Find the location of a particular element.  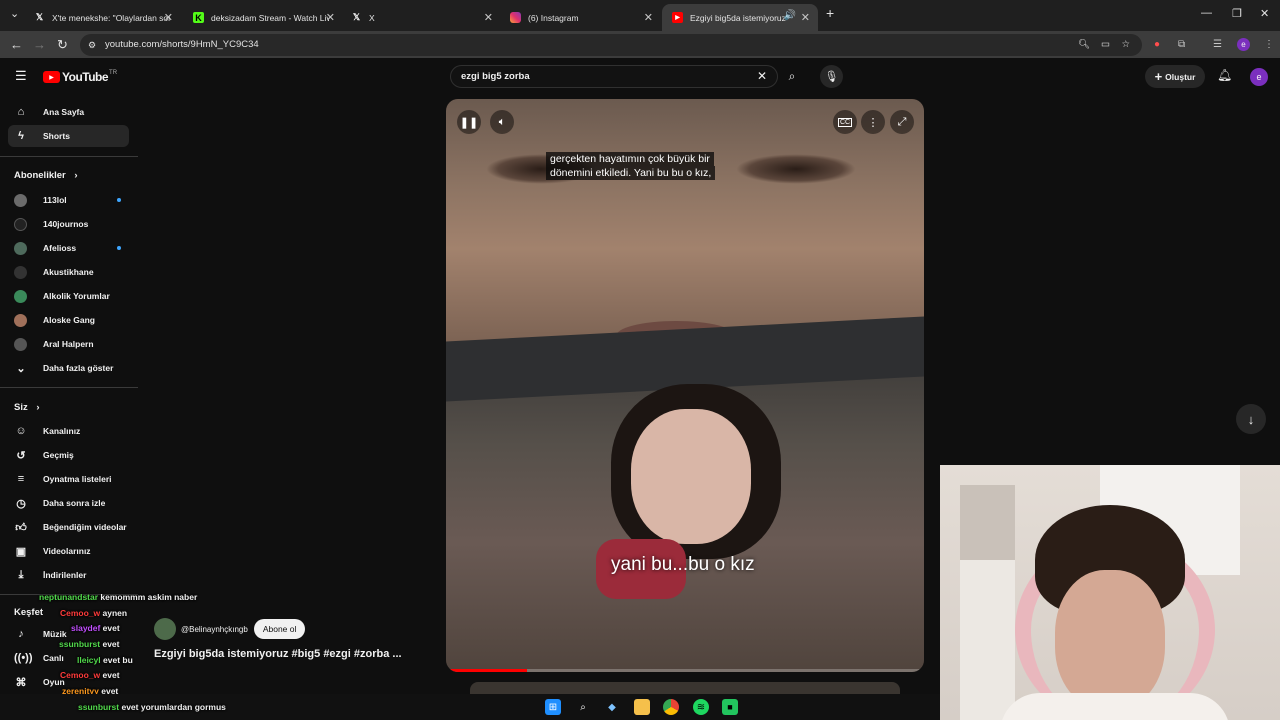

fullscreen-icon: ⤢ is located at coordinates (902, 121).